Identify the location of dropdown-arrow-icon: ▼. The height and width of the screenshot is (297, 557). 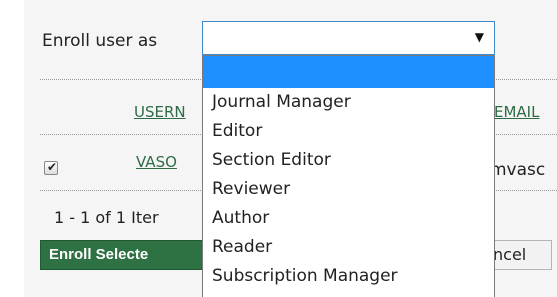
(479, 37).